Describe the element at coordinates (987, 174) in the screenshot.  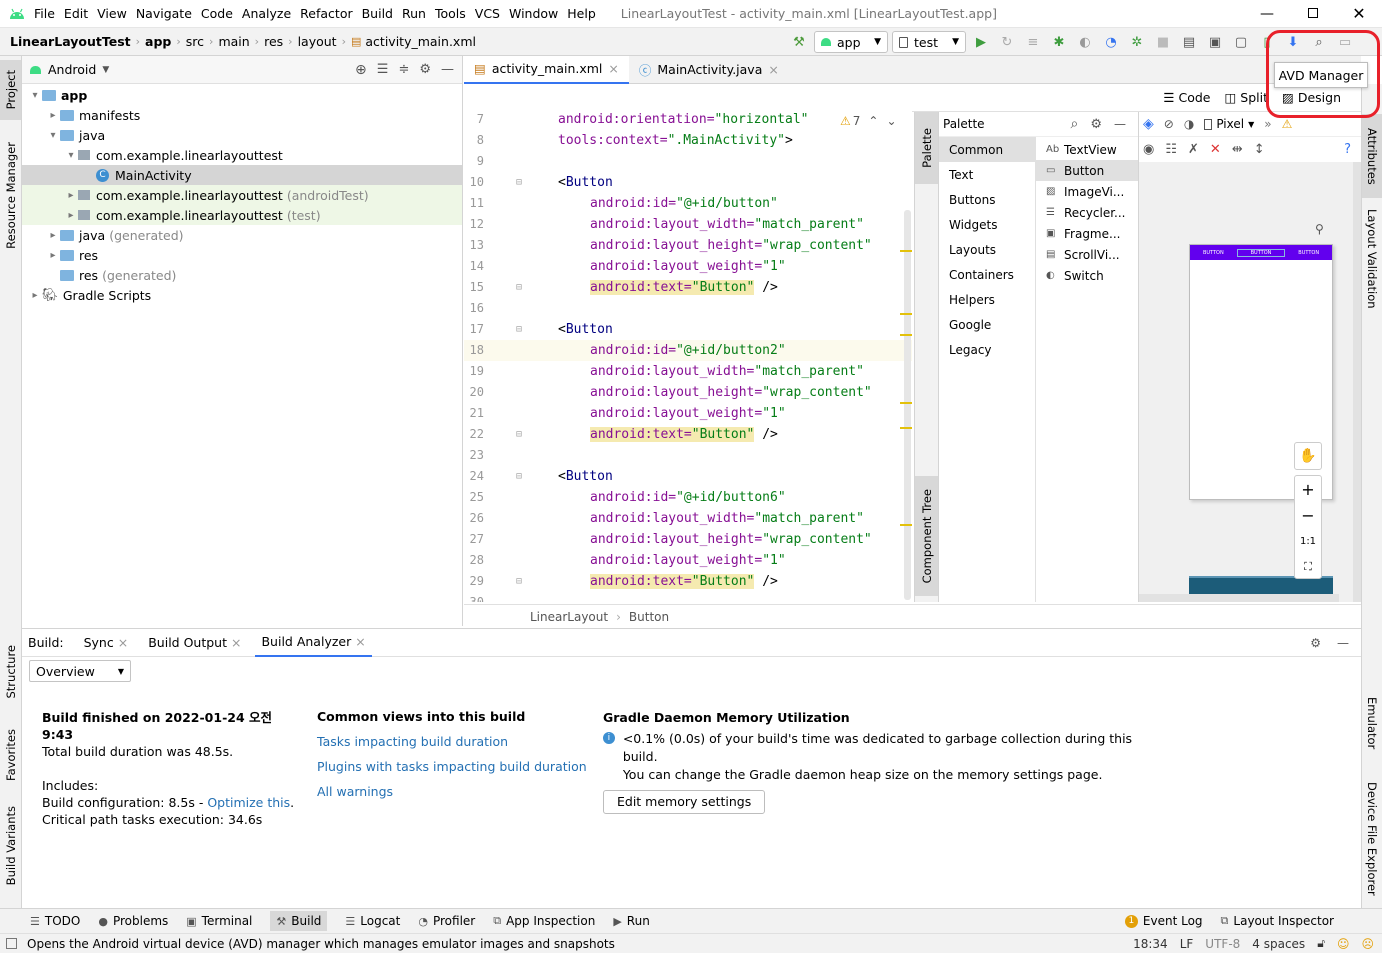
I see `palette-category: Text` at that location.